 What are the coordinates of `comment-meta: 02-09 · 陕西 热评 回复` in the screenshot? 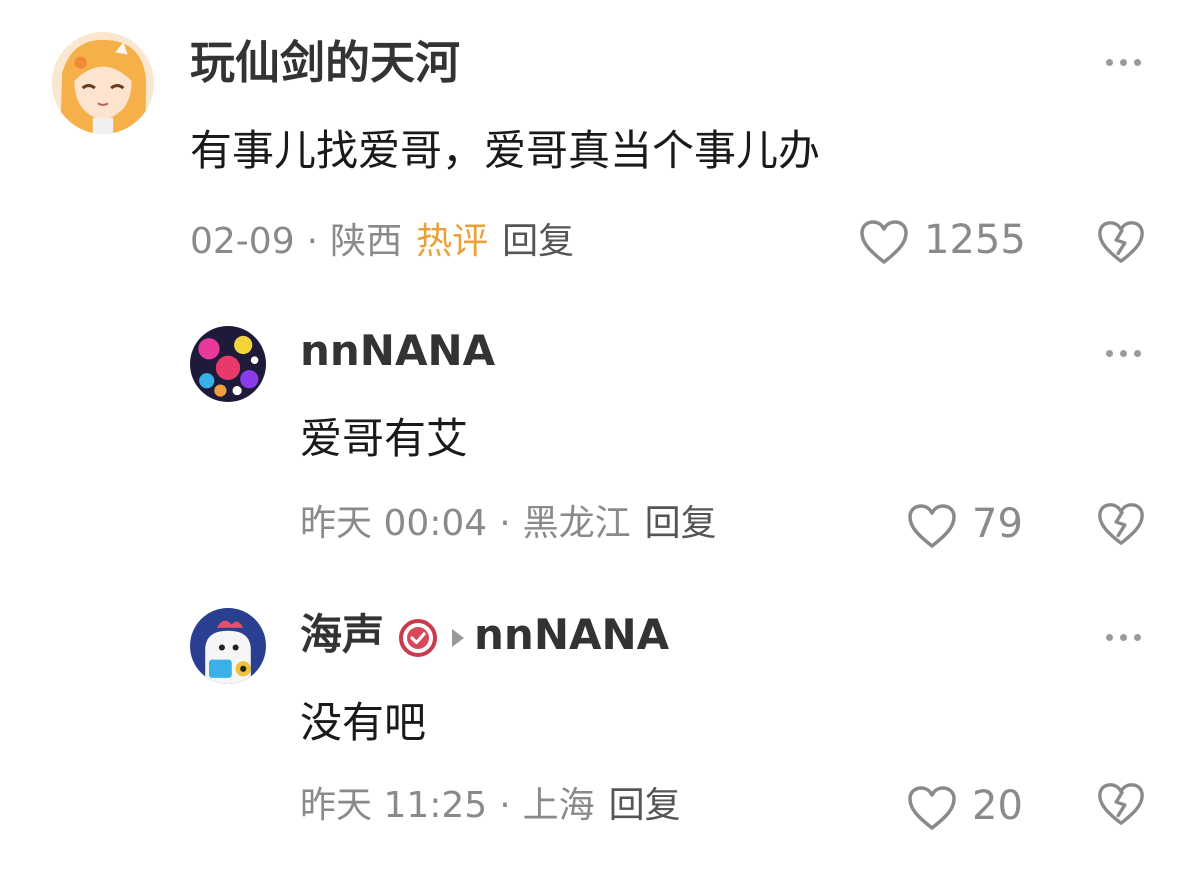 It's located at (382, 242).